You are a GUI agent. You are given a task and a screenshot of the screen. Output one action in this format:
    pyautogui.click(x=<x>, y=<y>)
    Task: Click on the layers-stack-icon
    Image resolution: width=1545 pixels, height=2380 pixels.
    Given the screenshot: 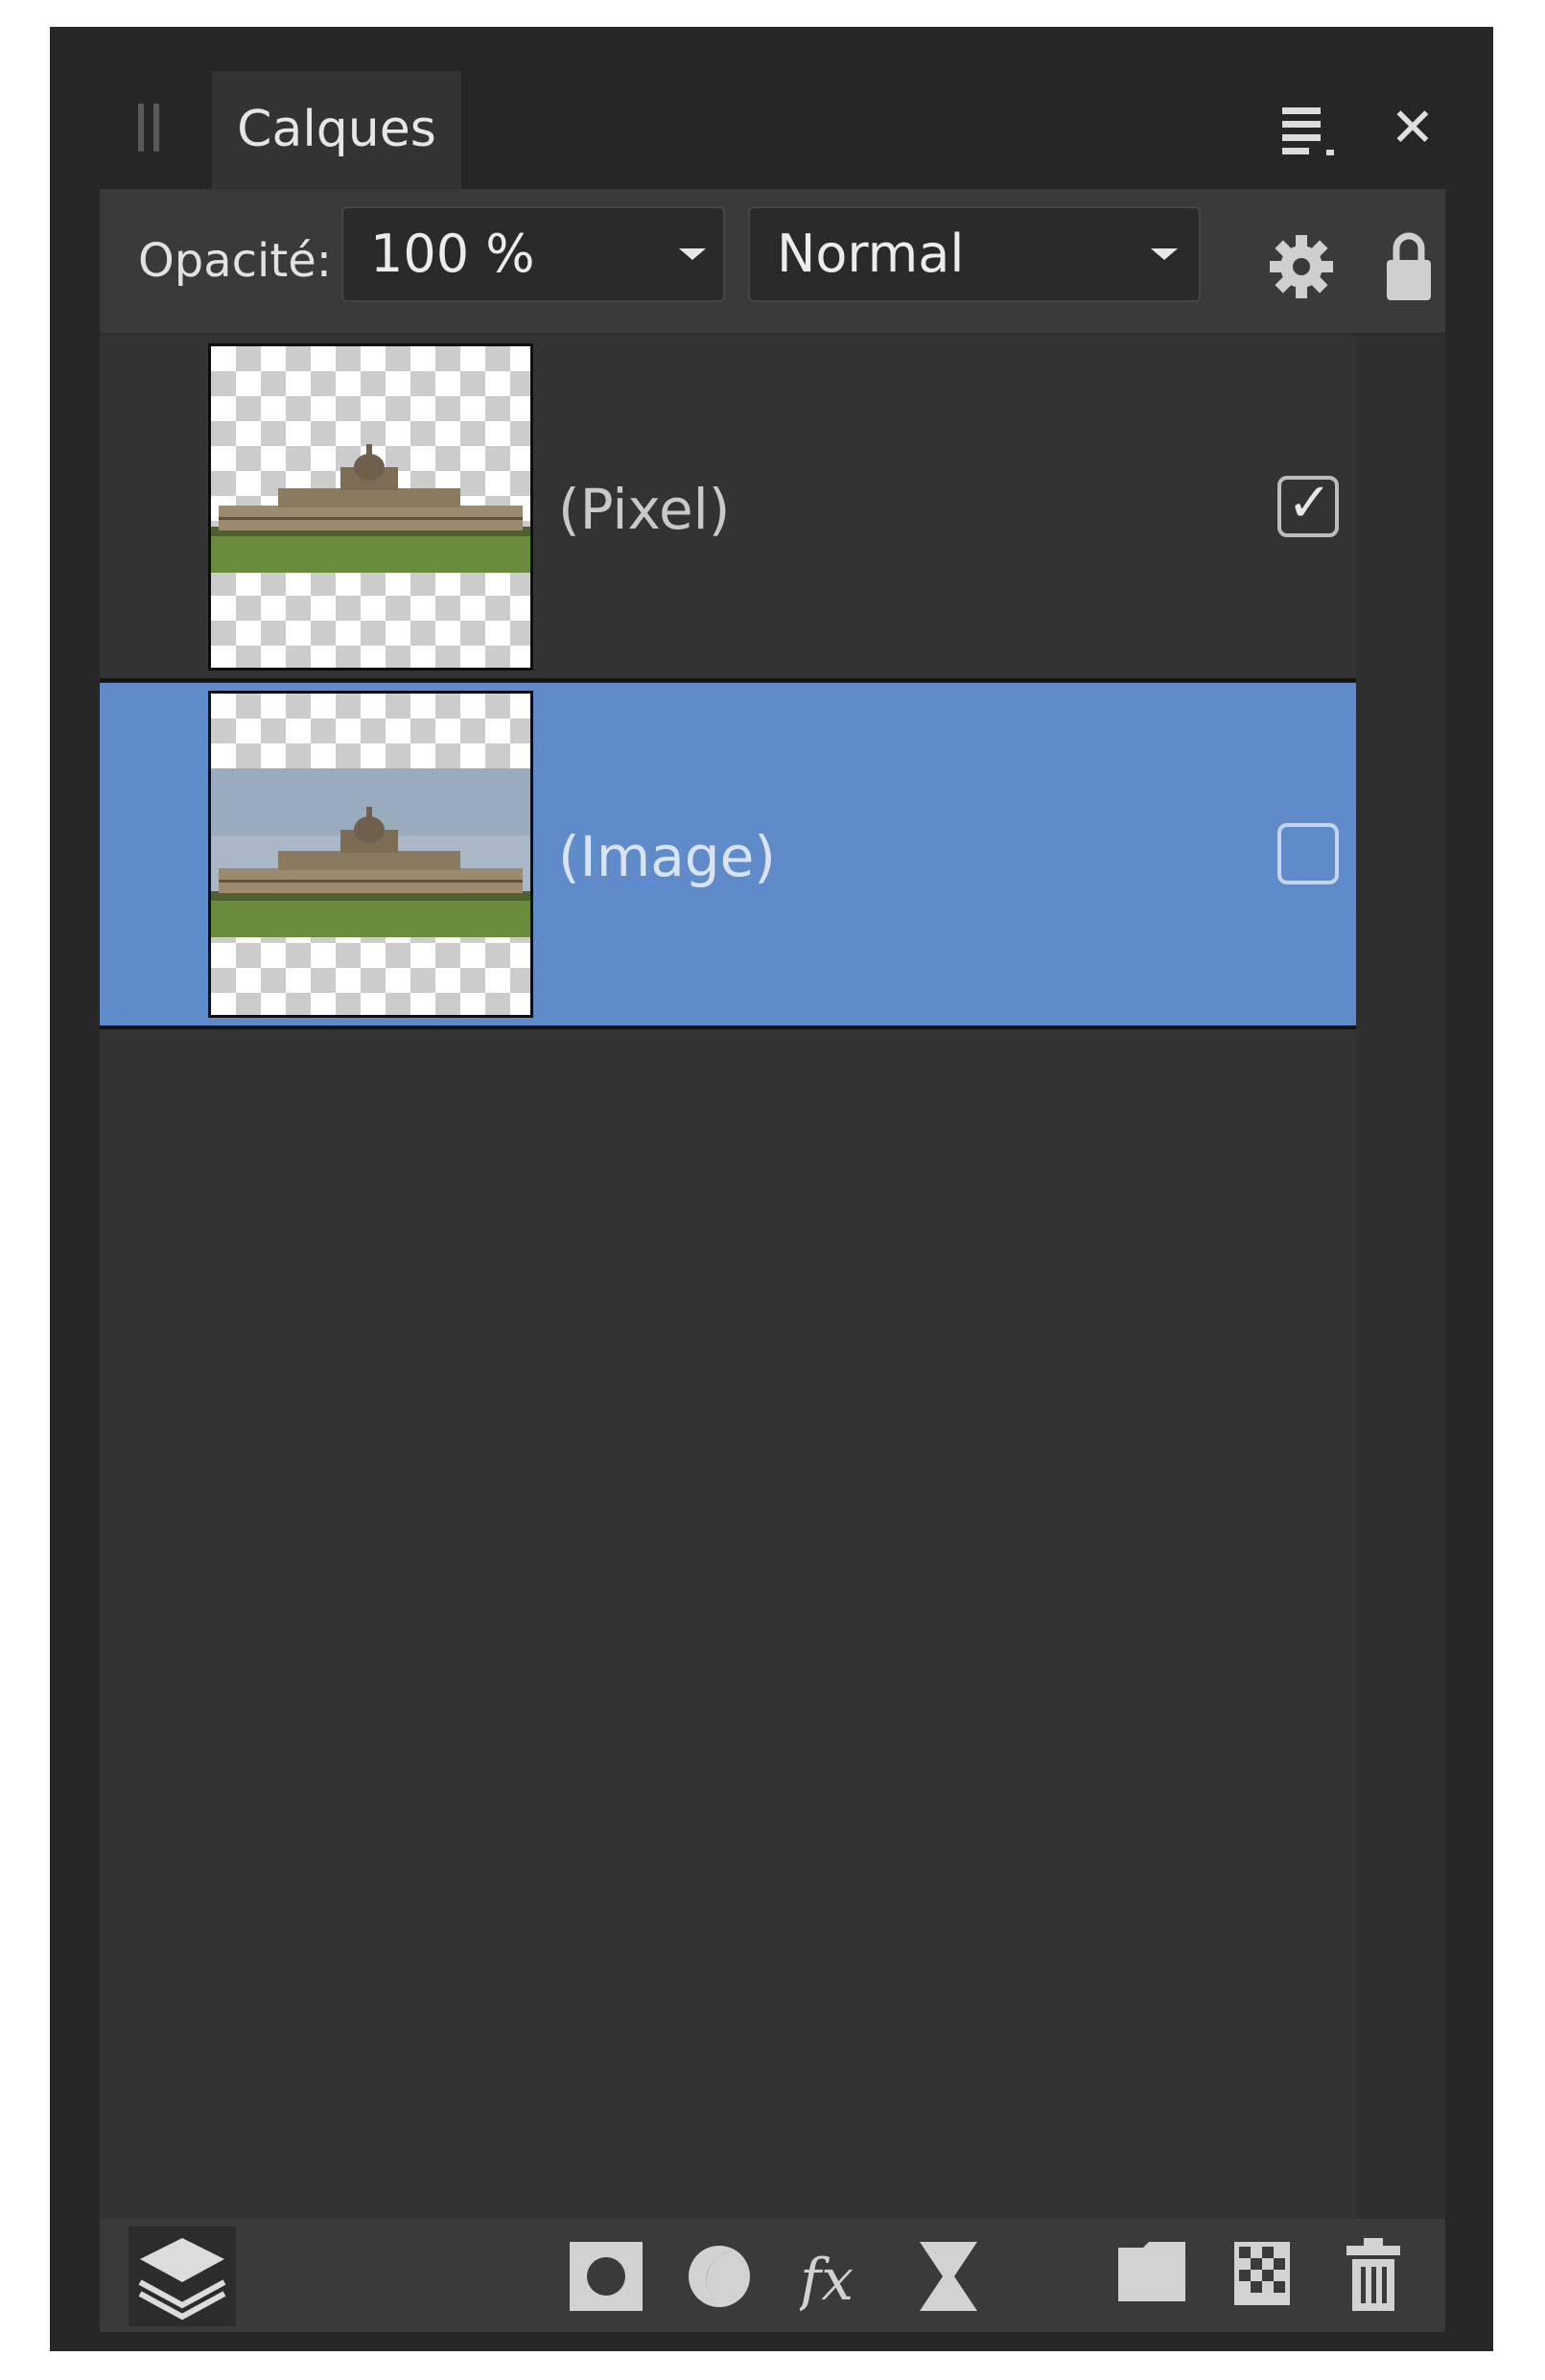 What is the action you would take?
    pyautogui.click(x=182, y=2276)
    